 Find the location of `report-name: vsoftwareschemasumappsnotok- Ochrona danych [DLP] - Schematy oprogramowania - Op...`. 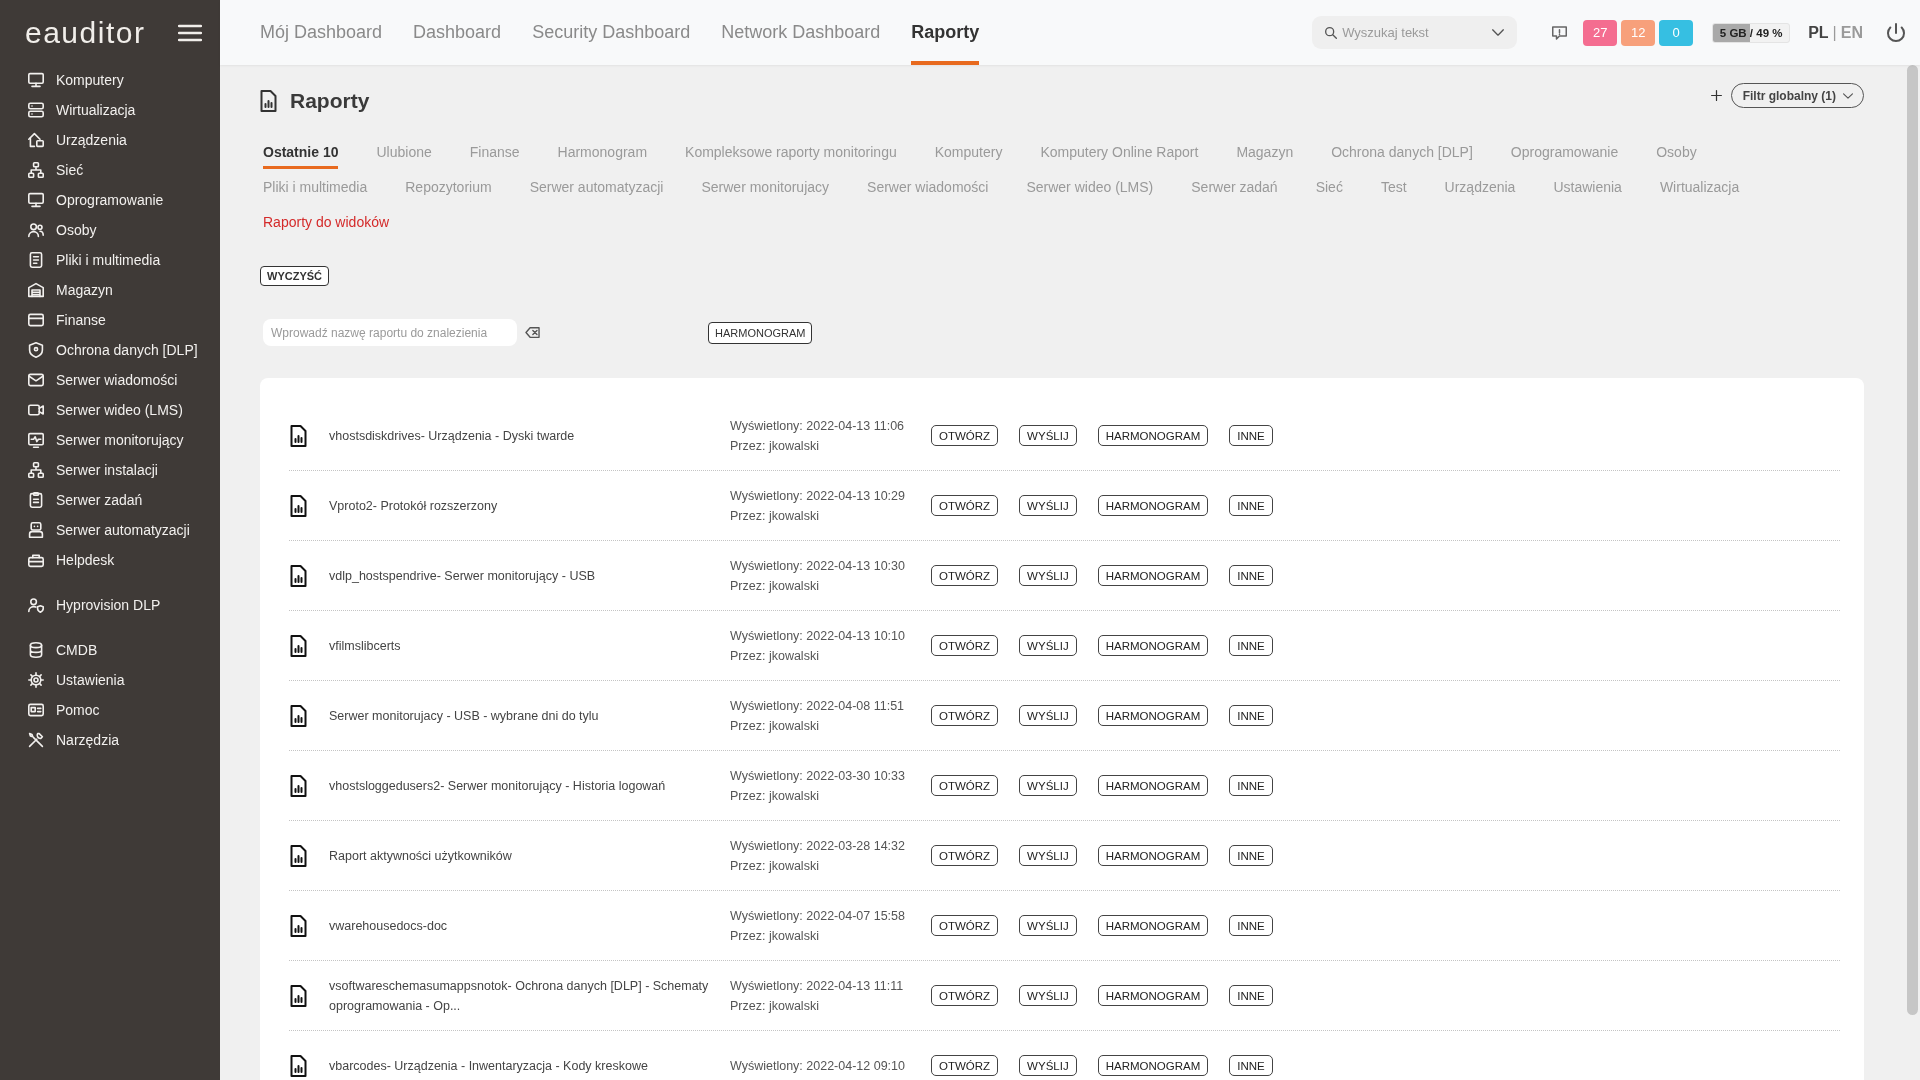

report-name: vsoftwareschemasumappsnotok- Ochrona danych [DLP] - Schematy oprogramowania - Op... is located at coordinates (519, 996).